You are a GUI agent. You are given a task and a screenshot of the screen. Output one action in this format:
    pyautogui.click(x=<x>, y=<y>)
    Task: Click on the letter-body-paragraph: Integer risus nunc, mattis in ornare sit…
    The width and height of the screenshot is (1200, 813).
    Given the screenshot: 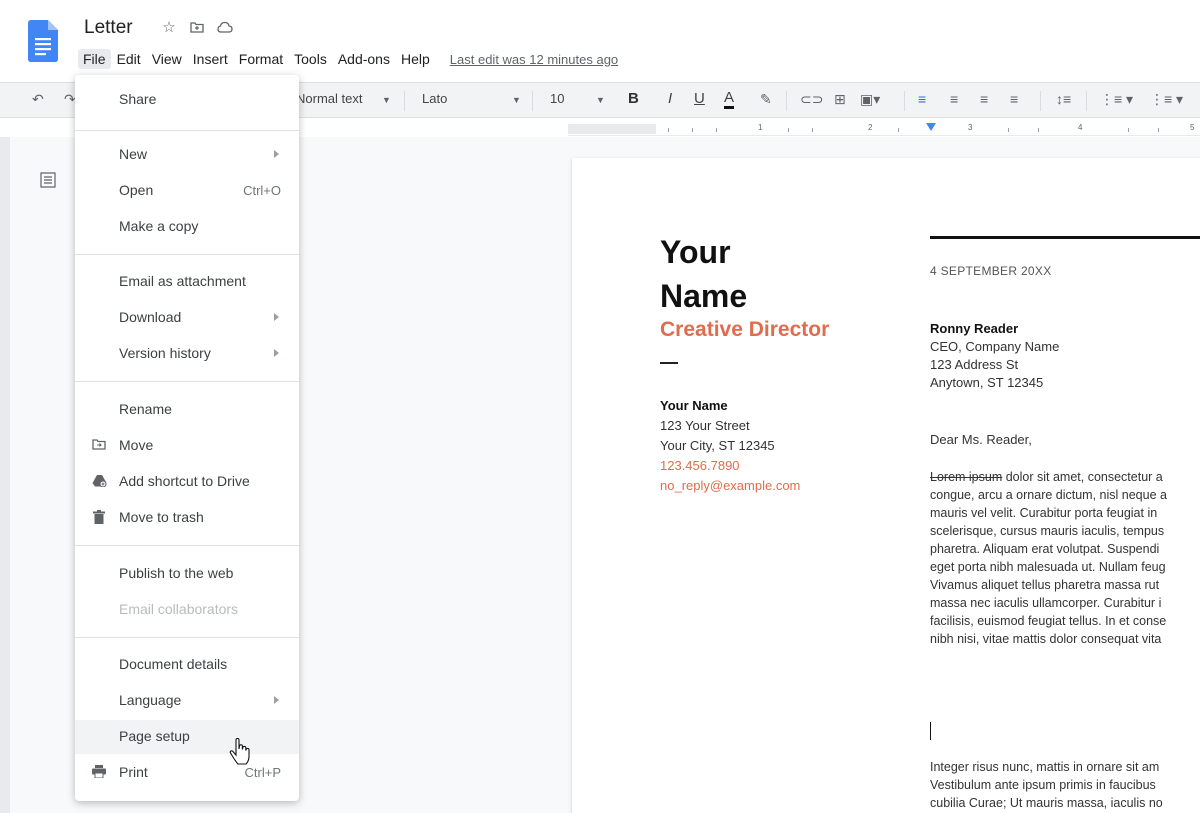 What is the action you would take?
    pyautogui.click(x=1065, y=785)
    